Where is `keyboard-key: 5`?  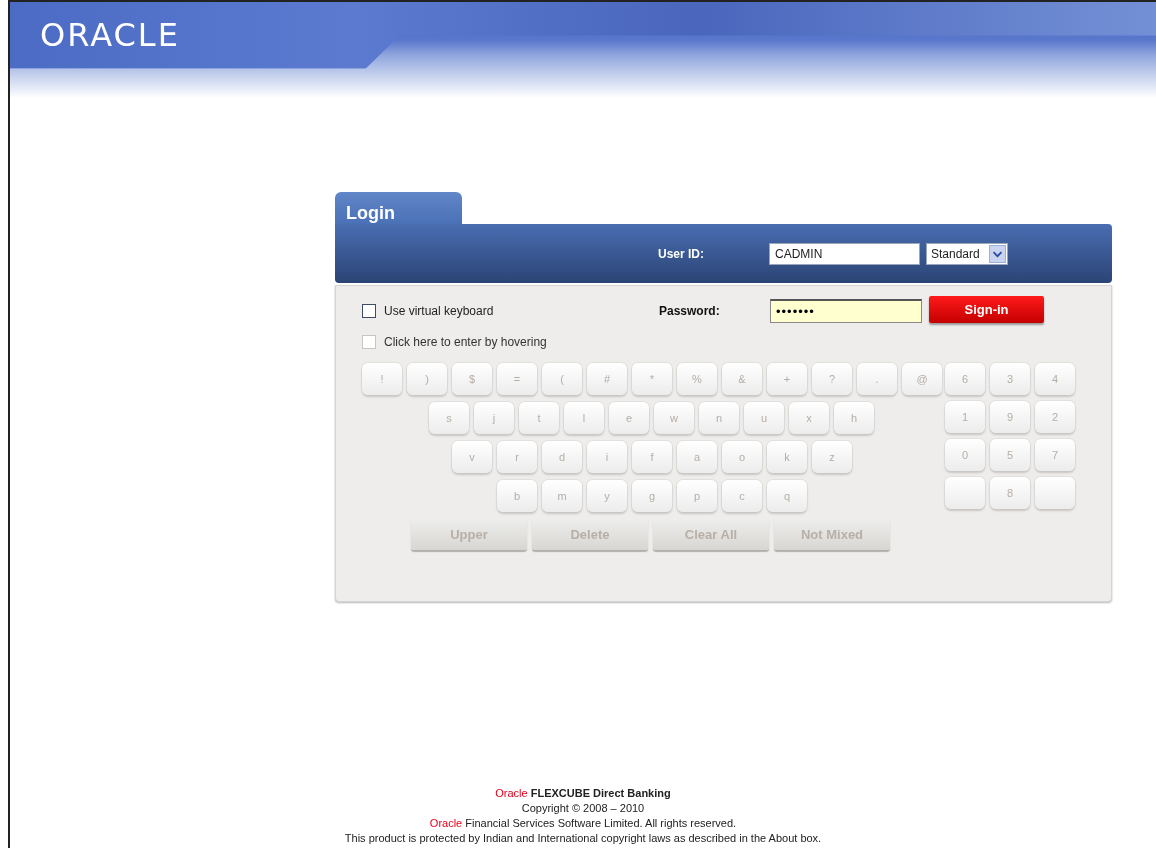 keyboard-key: 5 is located at coordinates (1010, 455).